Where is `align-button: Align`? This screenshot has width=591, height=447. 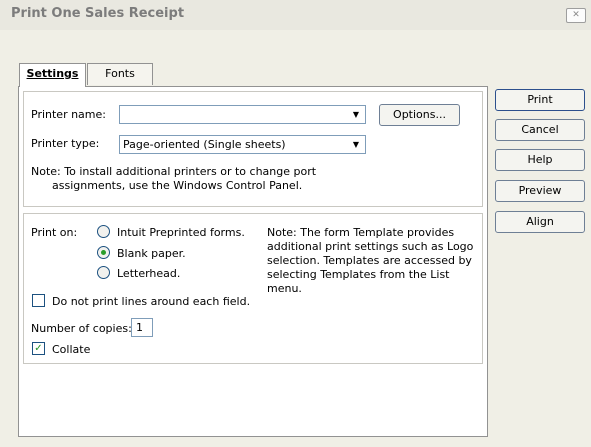
align-button: Align is located at coordinates (540, 222).